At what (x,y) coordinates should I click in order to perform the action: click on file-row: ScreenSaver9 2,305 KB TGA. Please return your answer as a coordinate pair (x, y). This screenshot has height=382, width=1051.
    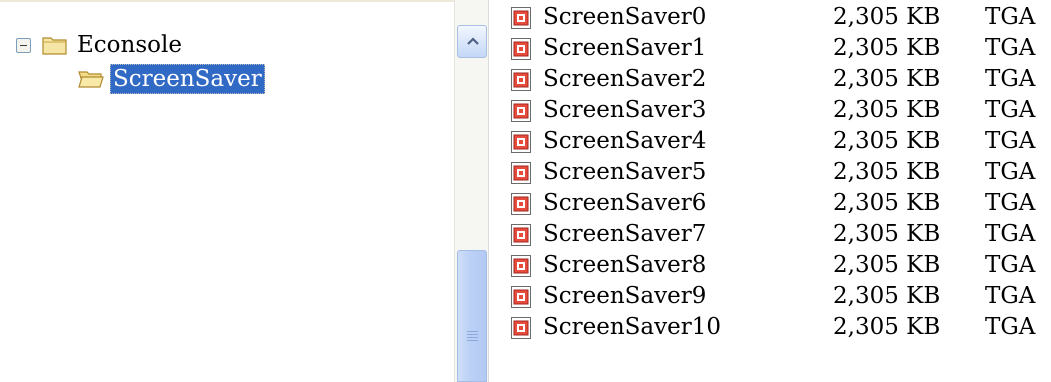
    Looking at the image, I should click on (770, 296).